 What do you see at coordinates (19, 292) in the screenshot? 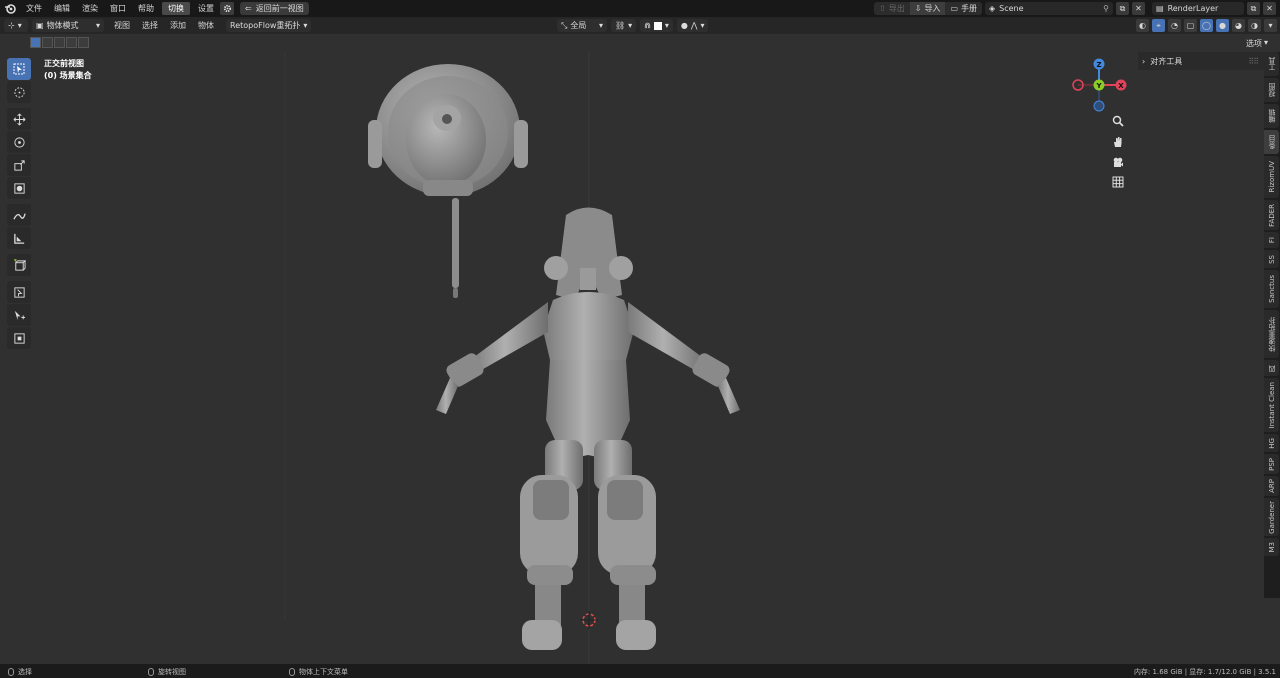
I see `transform-pivot-icon` at bounding box center [19, 292].